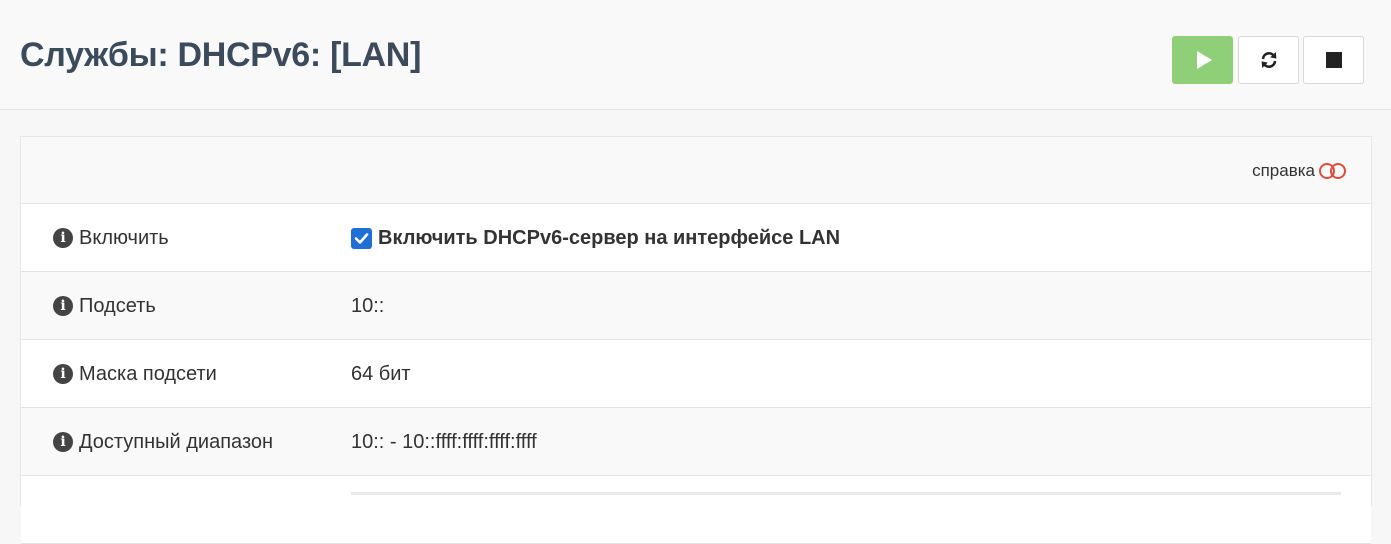 This screenshot has height=544, width=1391. I want to click on enable-checkbox, so click(361, 238).